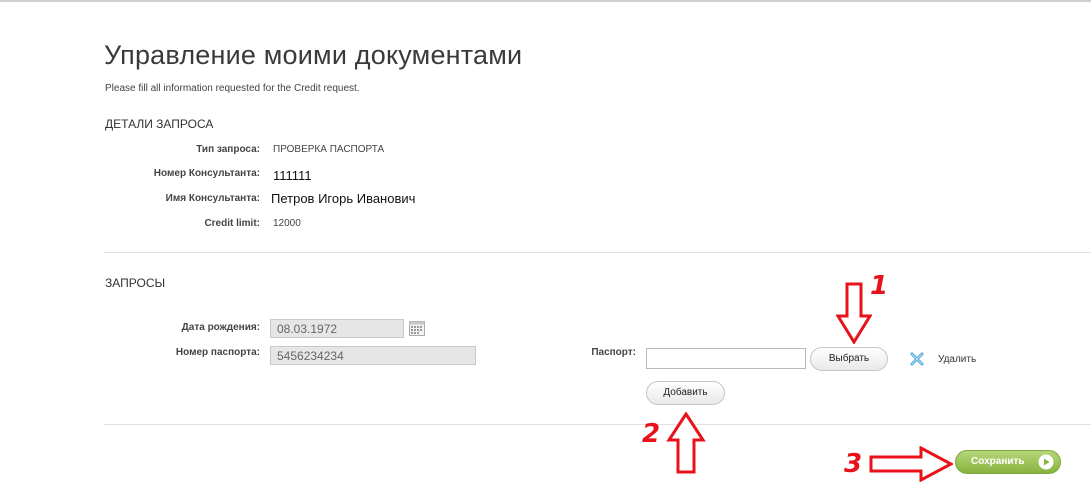 The height and width of the screenshot is (486, 1091). What do you see at coordinates (1046, 462) in the screenshot?
I see `play-circle-icon` at bounding box center [1046, 462].